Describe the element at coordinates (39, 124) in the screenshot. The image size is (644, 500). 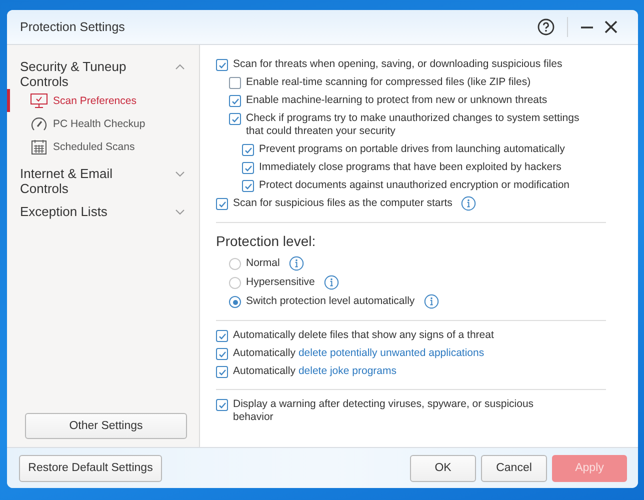
I see `gauge-icon` at that location.